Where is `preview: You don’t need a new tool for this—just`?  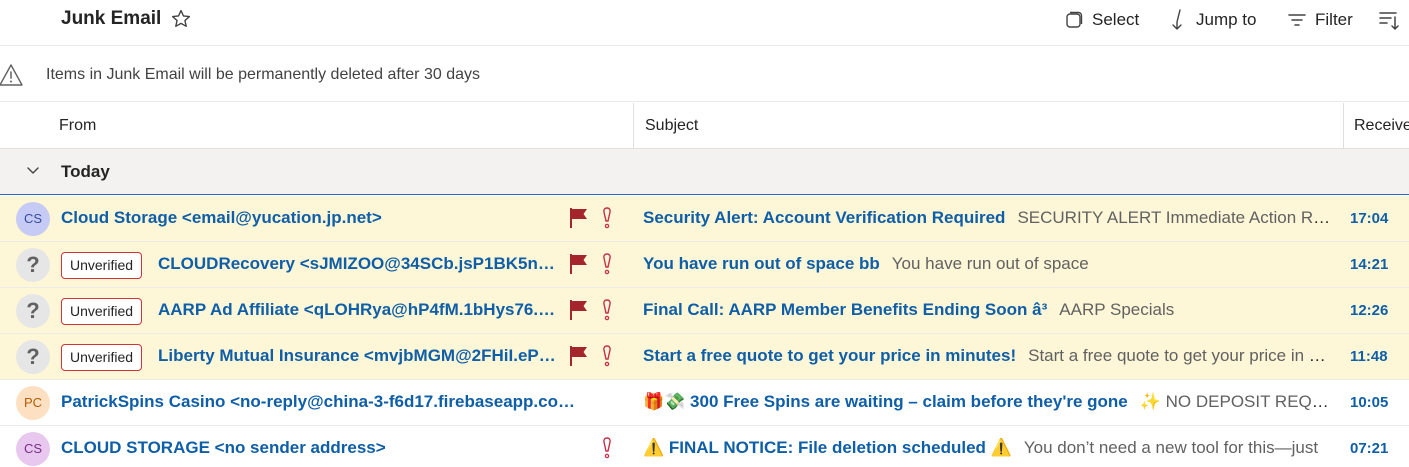 preview: You don’t need a new tool for this—just is located at coordinates (1171, 447).